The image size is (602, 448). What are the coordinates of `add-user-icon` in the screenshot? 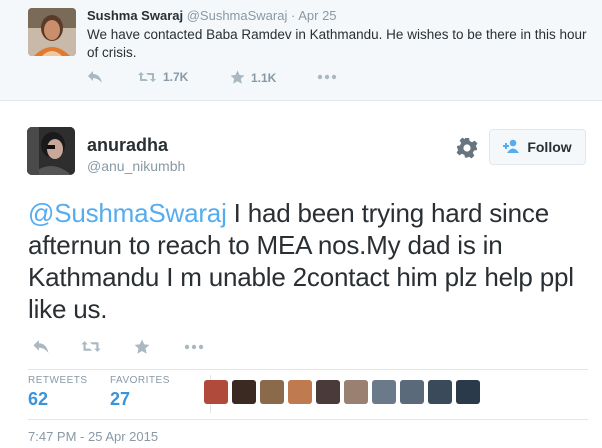 It's located at (512, 147).